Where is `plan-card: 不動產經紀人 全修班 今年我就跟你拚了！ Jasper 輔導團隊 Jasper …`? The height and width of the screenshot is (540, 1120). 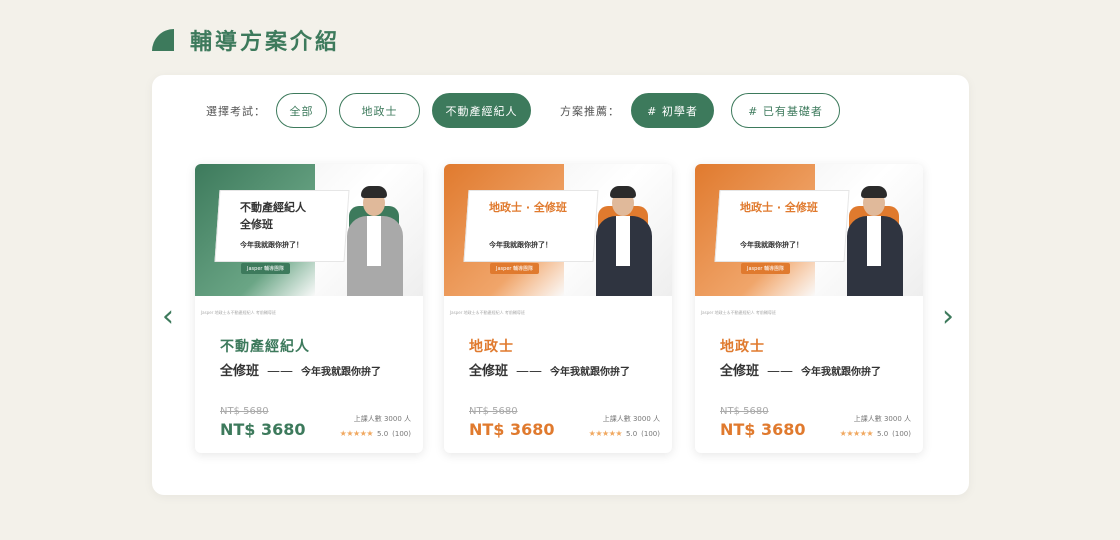
plan-card: 不動產經紀人 全修班 今年我就跟你拚了！ Jasper 輔導團隊 Jasper … is located at coordinates (309, 308).